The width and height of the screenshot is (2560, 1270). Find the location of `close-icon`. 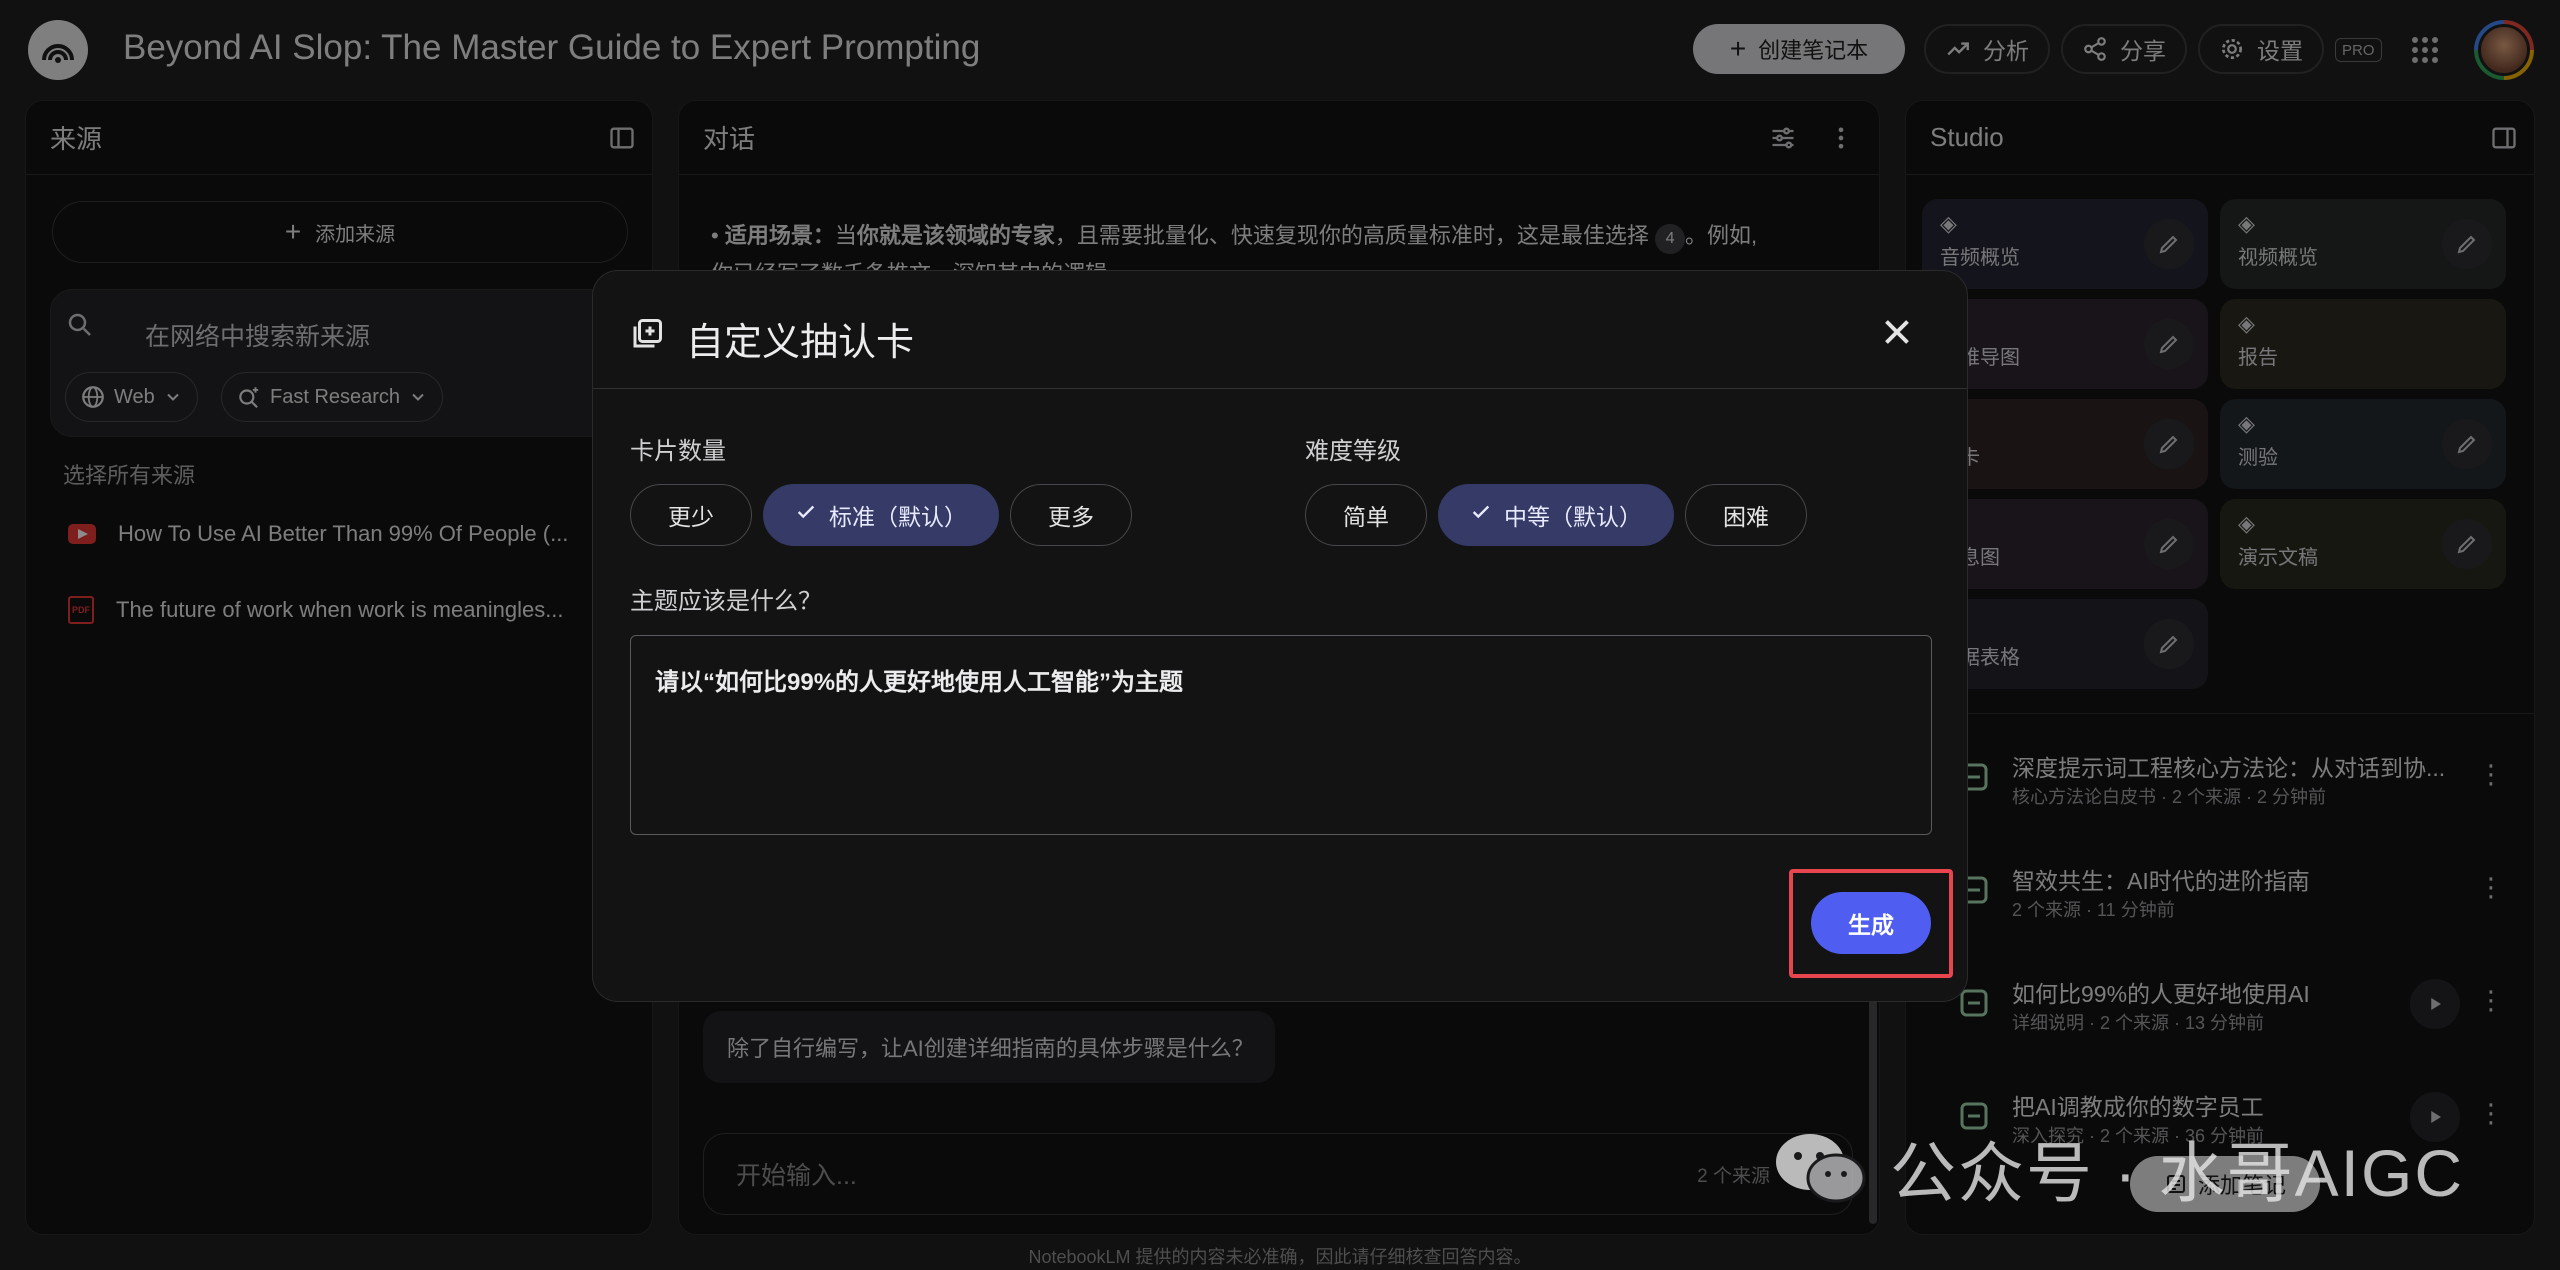

close-icon is located at coordinates (1897, 332).